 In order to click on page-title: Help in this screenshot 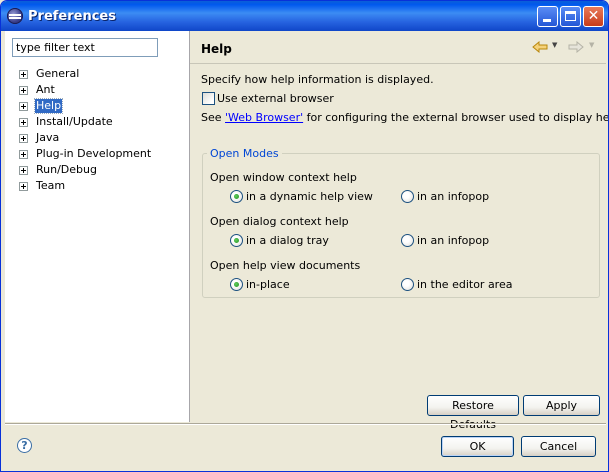, I will do `click(216, 49)`.